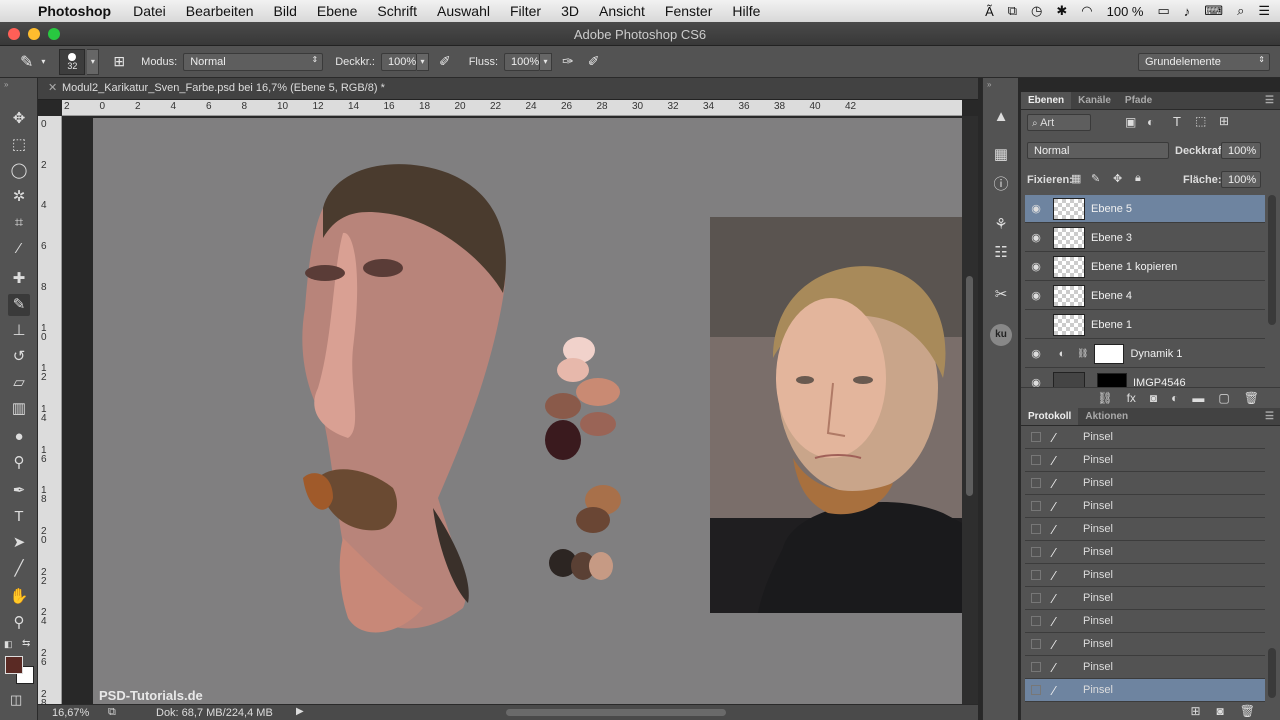  I want to click on healing-brush-tool-icon: ✚, so click(19, 279).